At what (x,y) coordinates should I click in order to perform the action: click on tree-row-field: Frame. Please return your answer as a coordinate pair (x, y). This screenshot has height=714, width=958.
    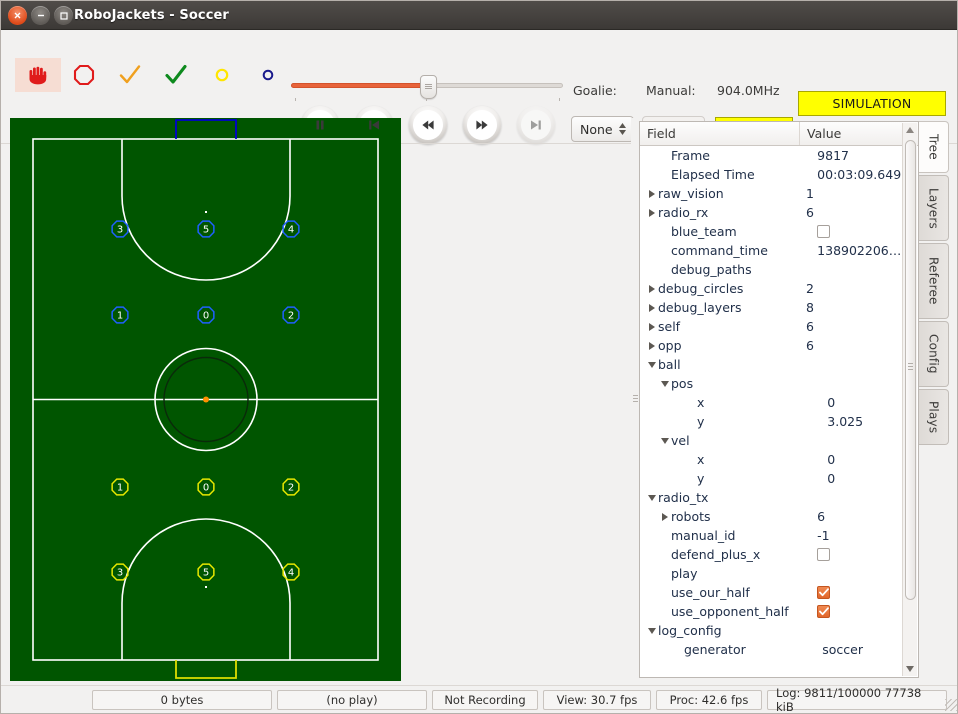
    Looking at the image, I should click on (728, 155).